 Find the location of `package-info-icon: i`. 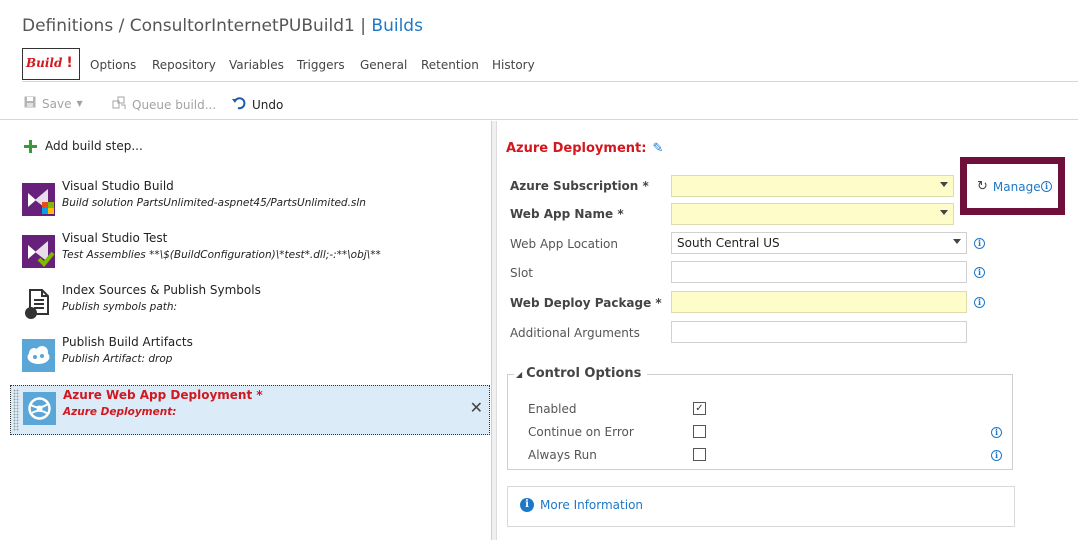

package-info-icon: i is located at coordinates (979, 302).